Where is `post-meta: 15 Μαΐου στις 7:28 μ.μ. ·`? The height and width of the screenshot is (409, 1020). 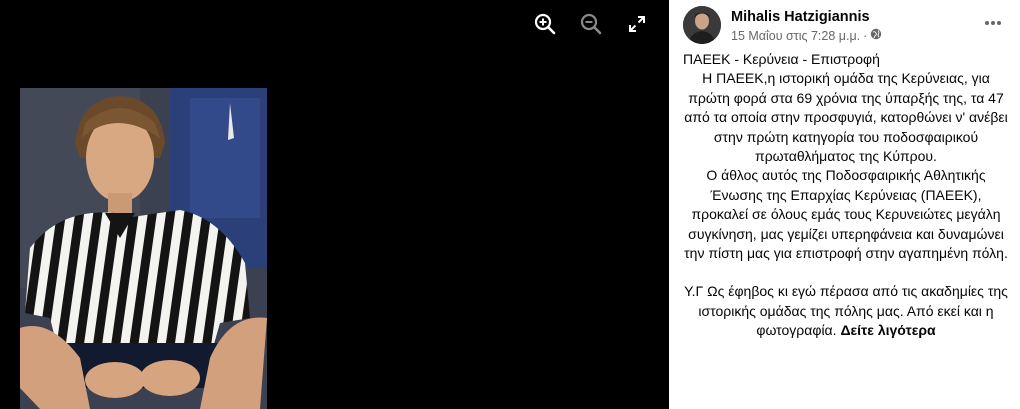
post-meta: 15 Μαΐου στις 7:28 μ.μ. · is located at coordinates (806, 35).